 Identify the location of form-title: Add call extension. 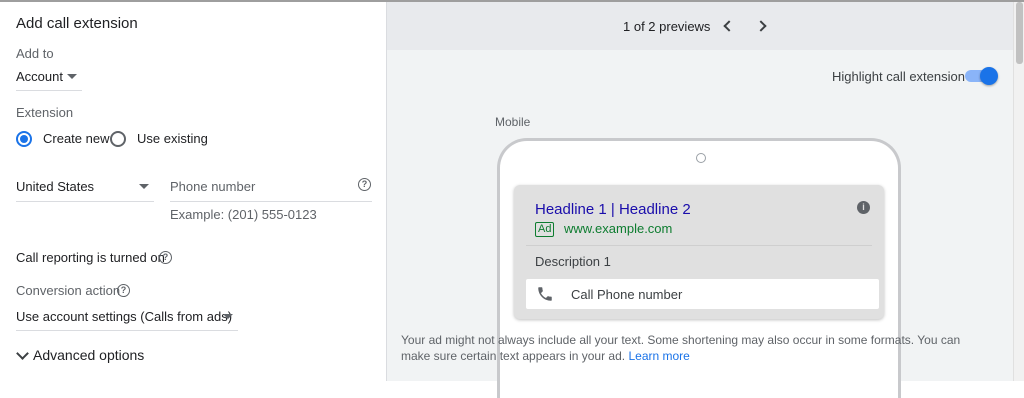
(77, 23).